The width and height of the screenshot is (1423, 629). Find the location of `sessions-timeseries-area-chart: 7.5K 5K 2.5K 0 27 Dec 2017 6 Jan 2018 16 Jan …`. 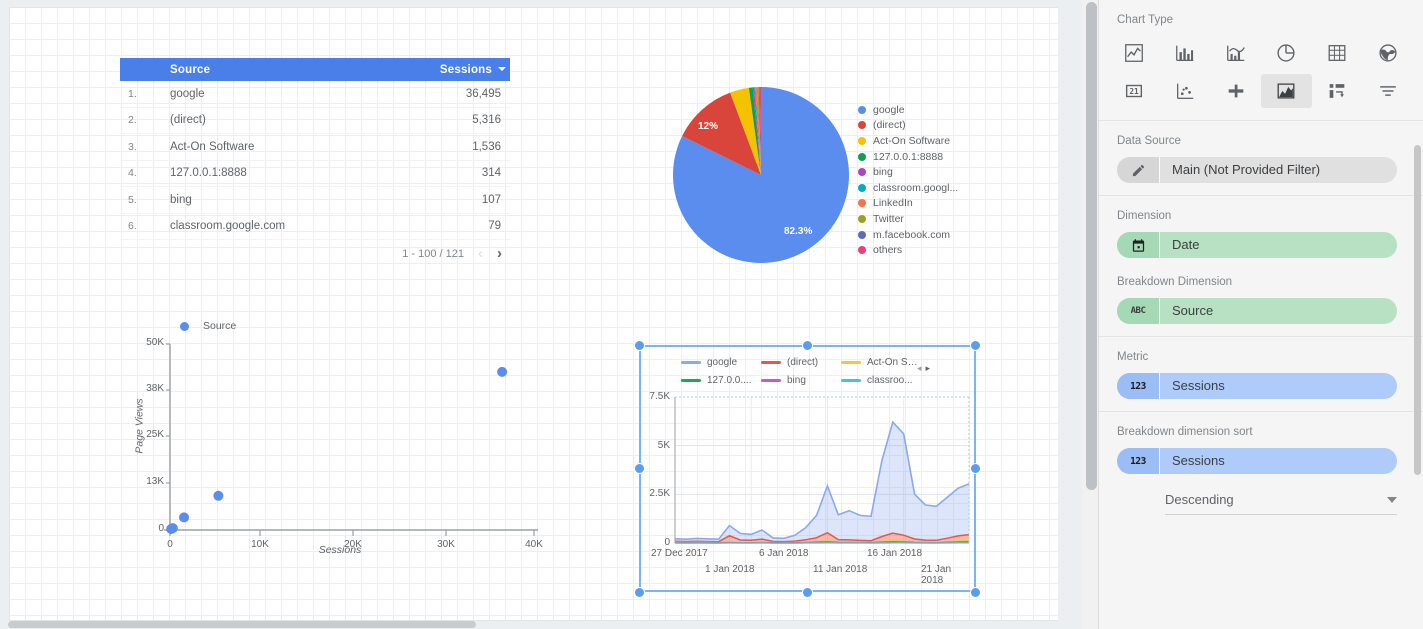

sessions-timeseries-area-chart: 7.5K 5K 2.5K 0 27 Dec 2017 6 Jan 2018 16 Jan … is located at coordinates (807, 469).